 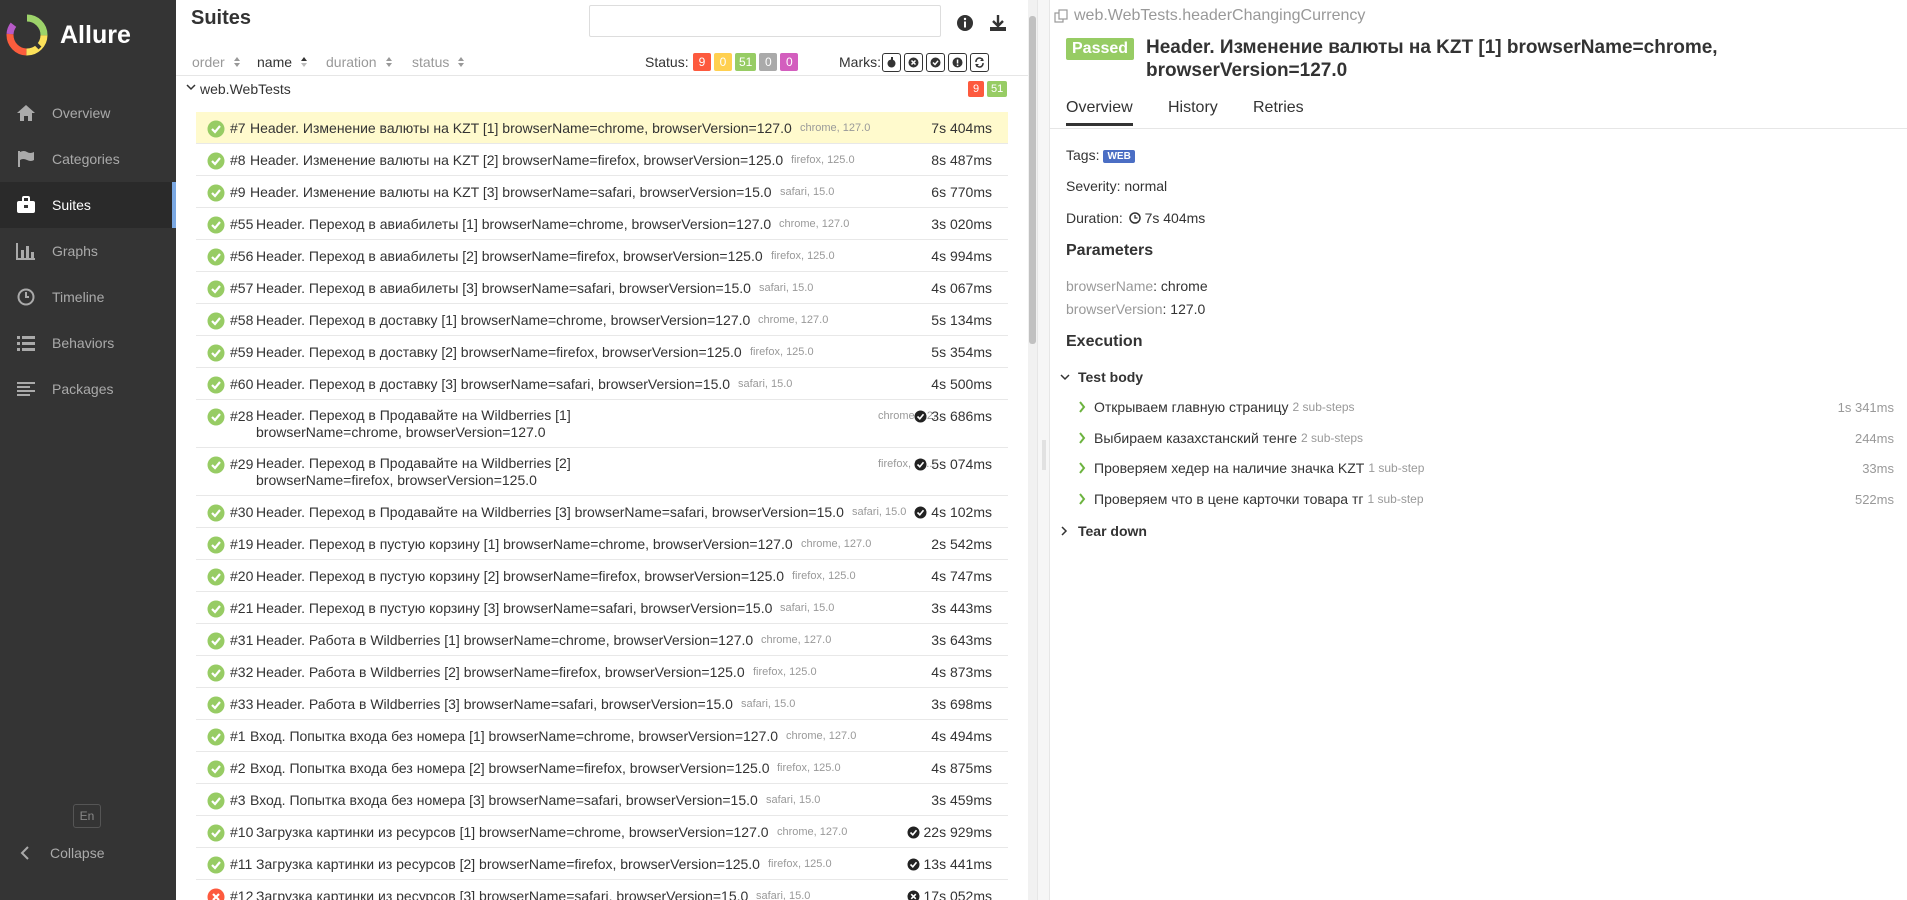 What do you see at coordinates (1278, 111) in the screenshot?
I see `tab-retries: Retries` at bounding box center [1278, 111].